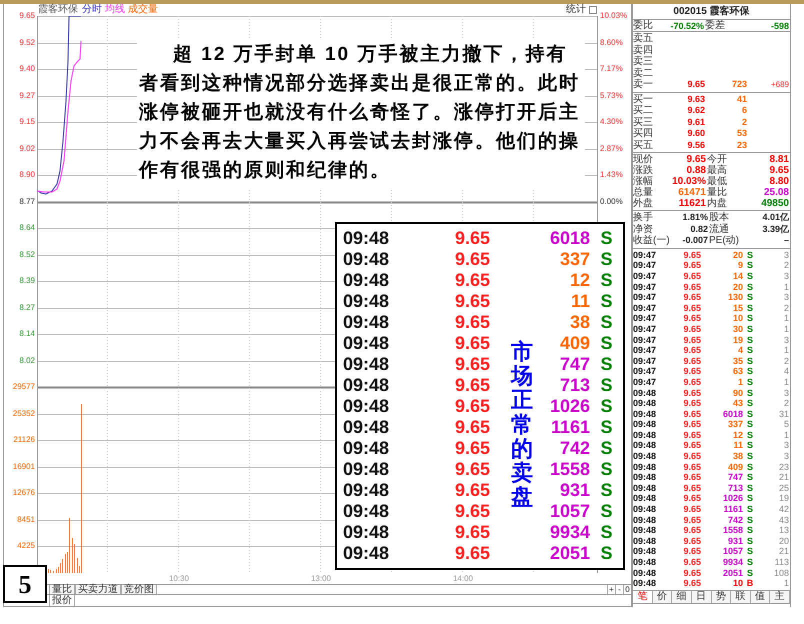 Image resolution: width=804 pixels, height=624 pixels. Describe the element at coordinates (737, 403) in the screenshot. I see `trade-volume: 43` at that location.